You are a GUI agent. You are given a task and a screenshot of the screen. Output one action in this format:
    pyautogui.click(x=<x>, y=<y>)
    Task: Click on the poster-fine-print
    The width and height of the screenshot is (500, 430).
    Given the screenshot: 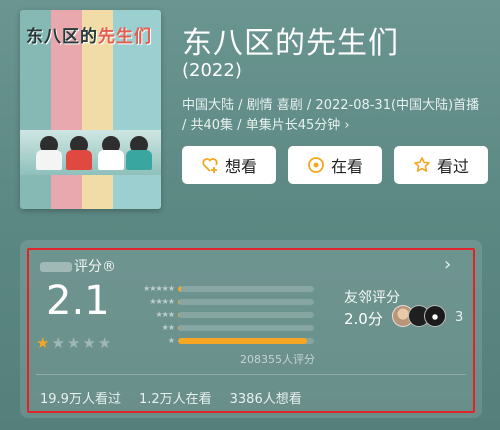 What is the action you would take?
    pyautogui.click(x=90, y=193)
    